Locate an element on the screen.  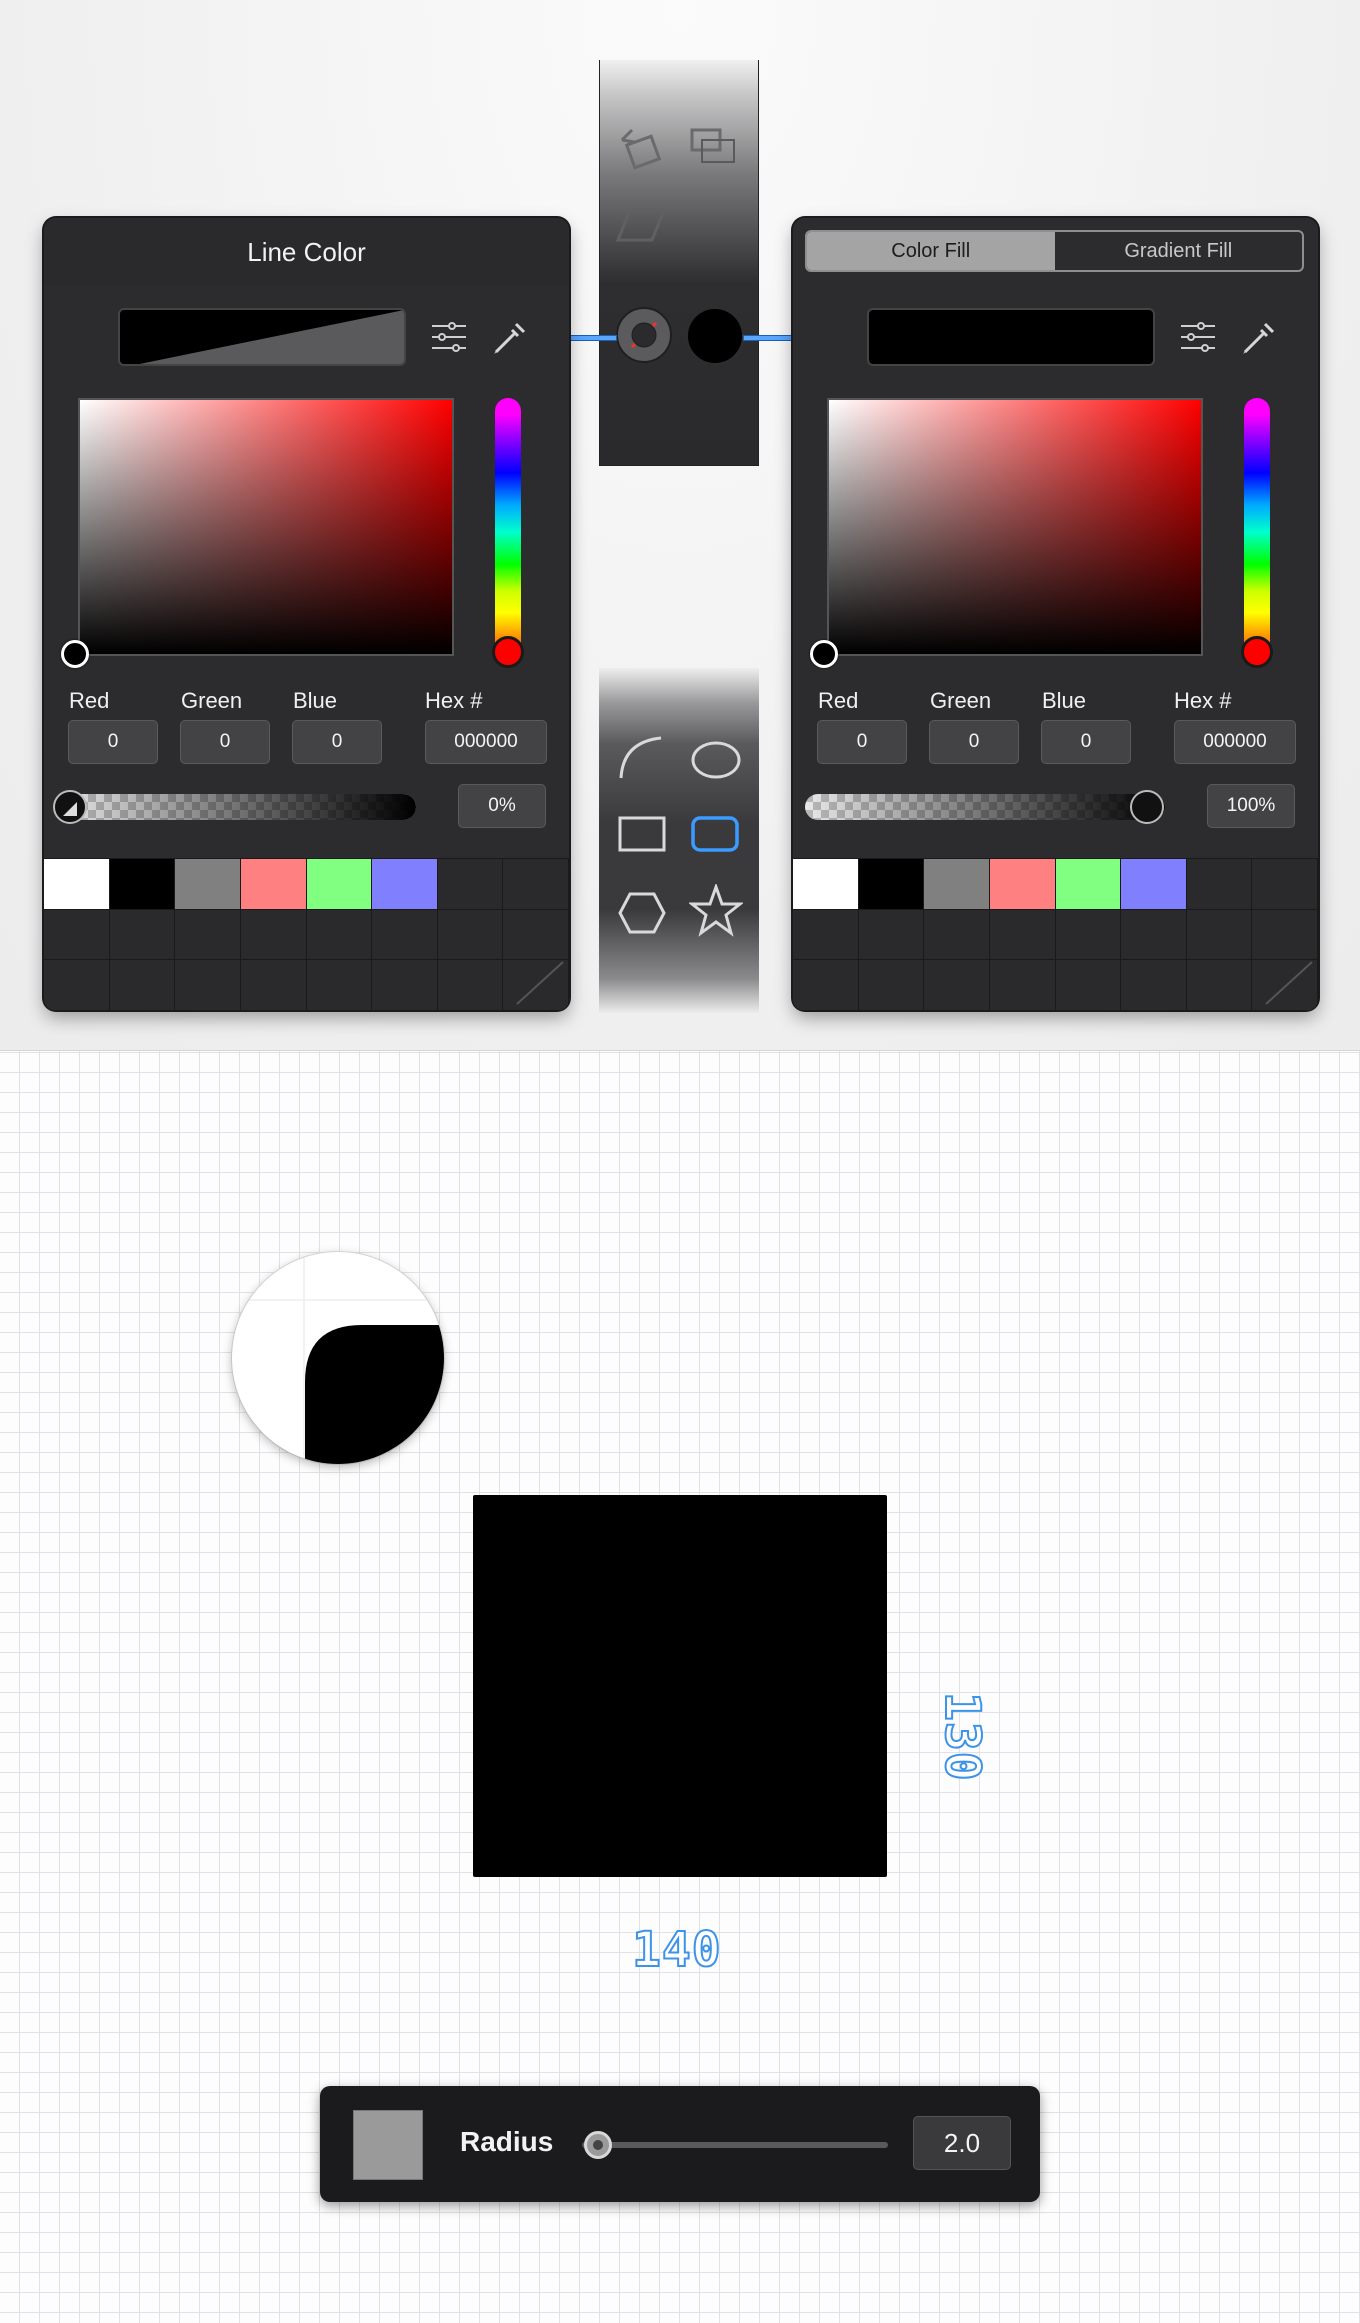
radius-slider-handle is located at coordinates (598, 2145).